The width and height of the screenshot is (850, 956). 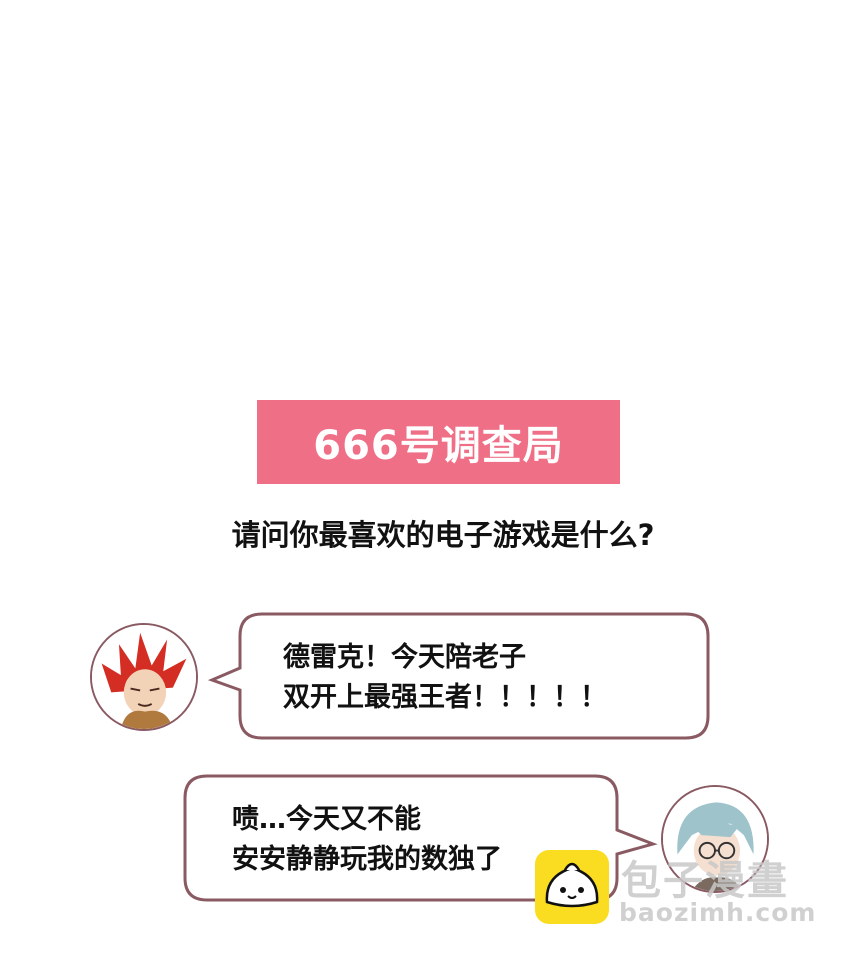 What do you see at coordinates (685, 888) in the screenshot?
I see `watermark: 包子漫畫 baozimh.com` at bounding box center [685, 888].